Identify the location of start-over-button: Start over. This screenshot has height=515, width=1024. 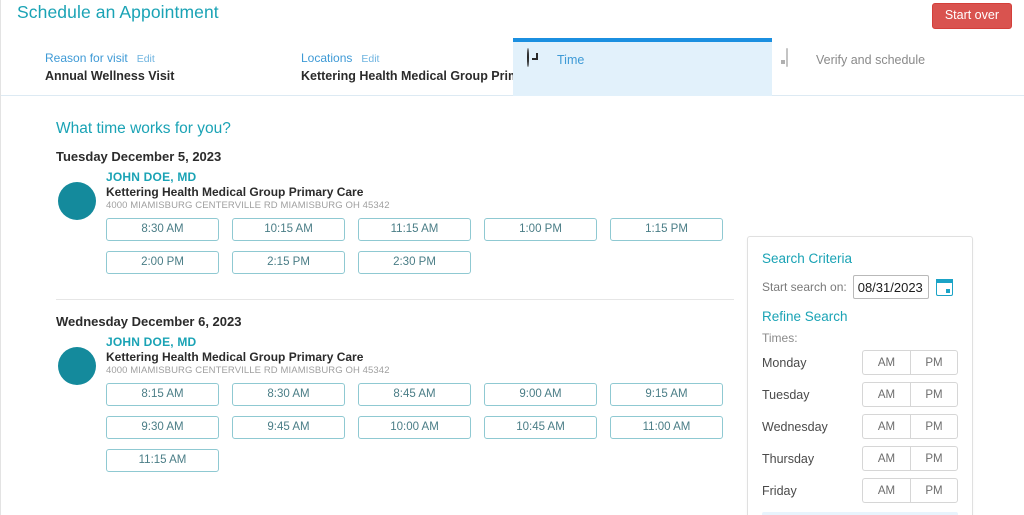
(971, 16).